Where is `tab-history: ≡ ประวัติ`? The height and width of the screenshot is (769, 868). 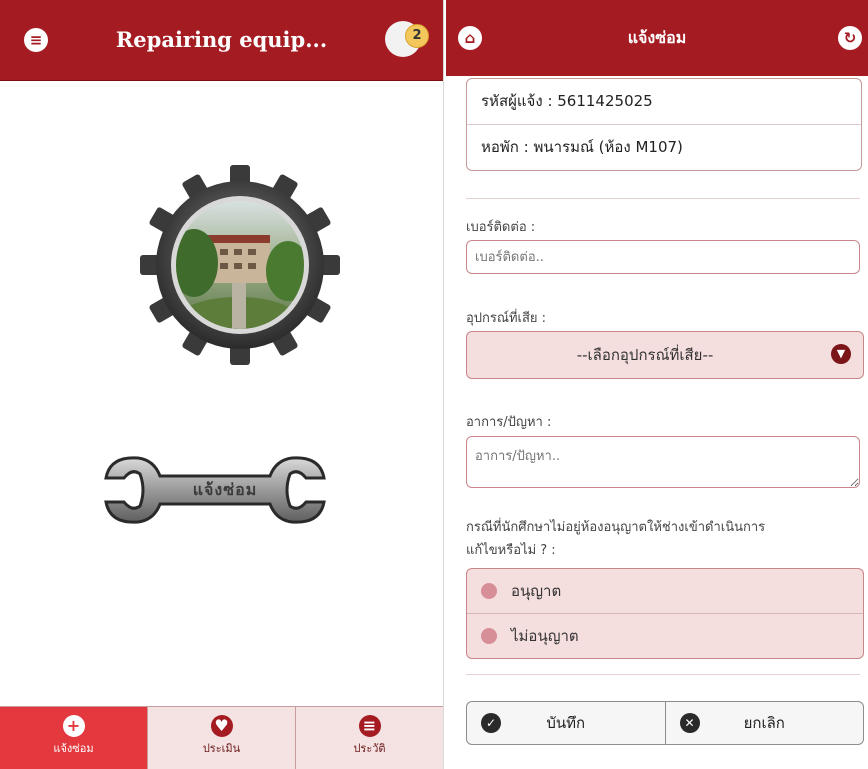
tab-history: ≡ ประวัติ is located at coordinates (369, 737).